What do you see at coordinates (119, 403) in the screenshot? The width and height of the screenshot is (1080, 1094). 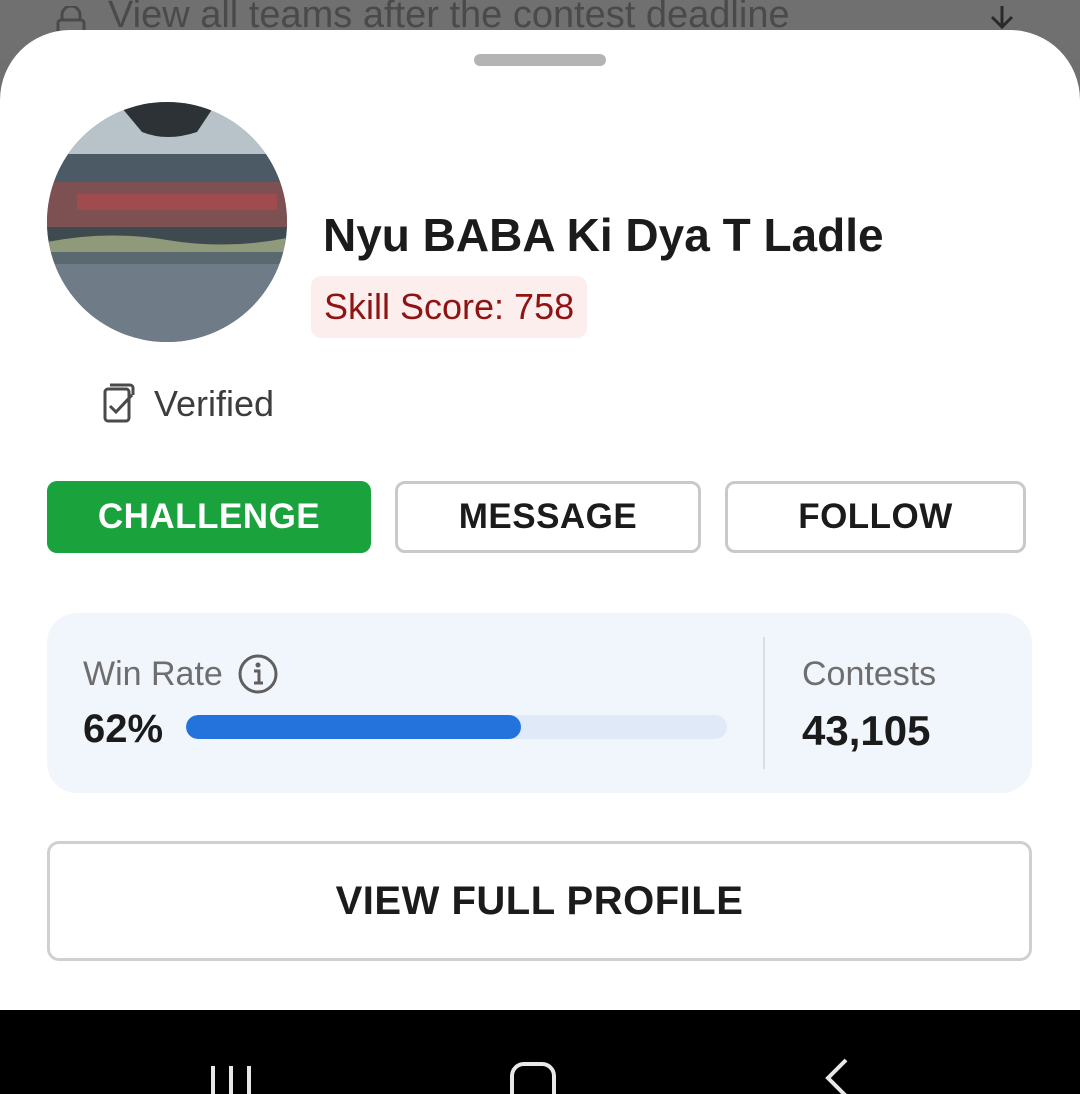 I see `verified-document-icon` at bounding box center [119, 403].